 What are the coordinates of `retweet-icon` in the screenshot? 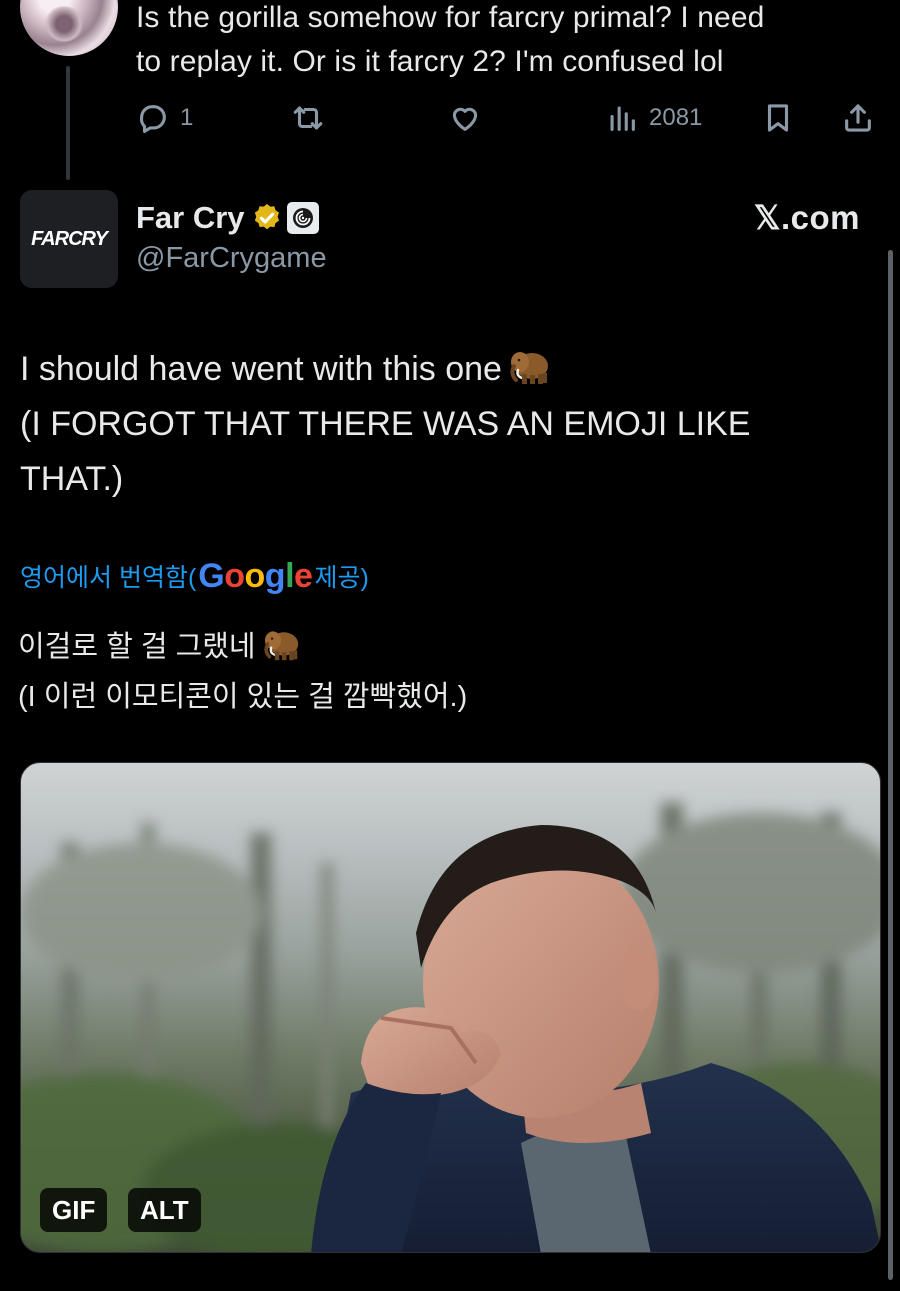 It's located at (308, 118).